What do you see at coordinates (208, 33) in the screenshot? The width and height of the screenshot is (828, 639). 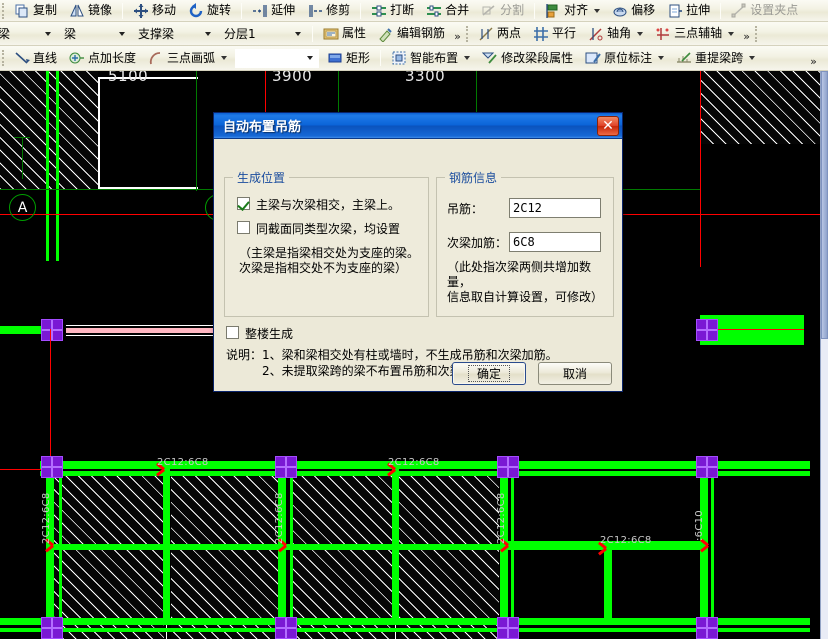 I see `type-combo-arrow` at bounding box center [208, 33].